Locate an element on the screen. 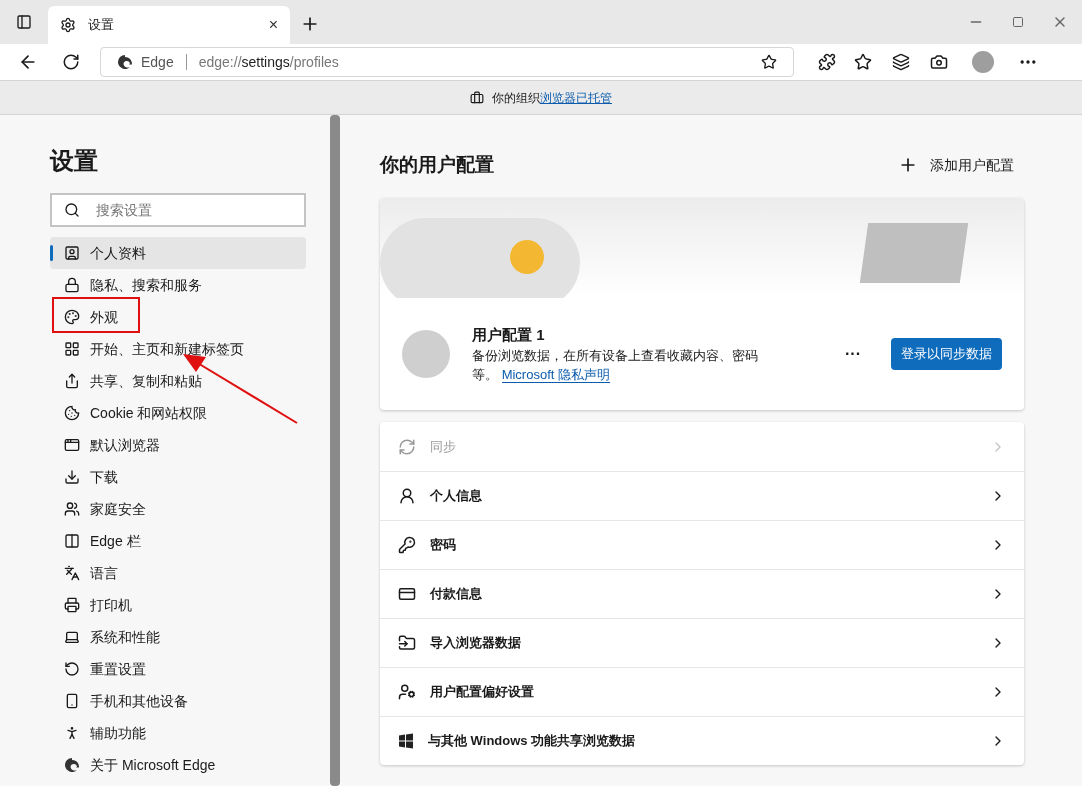 The height and width of the screenshot is (786, 1082). tab-actions-icon is located at coordinates (24, 22).